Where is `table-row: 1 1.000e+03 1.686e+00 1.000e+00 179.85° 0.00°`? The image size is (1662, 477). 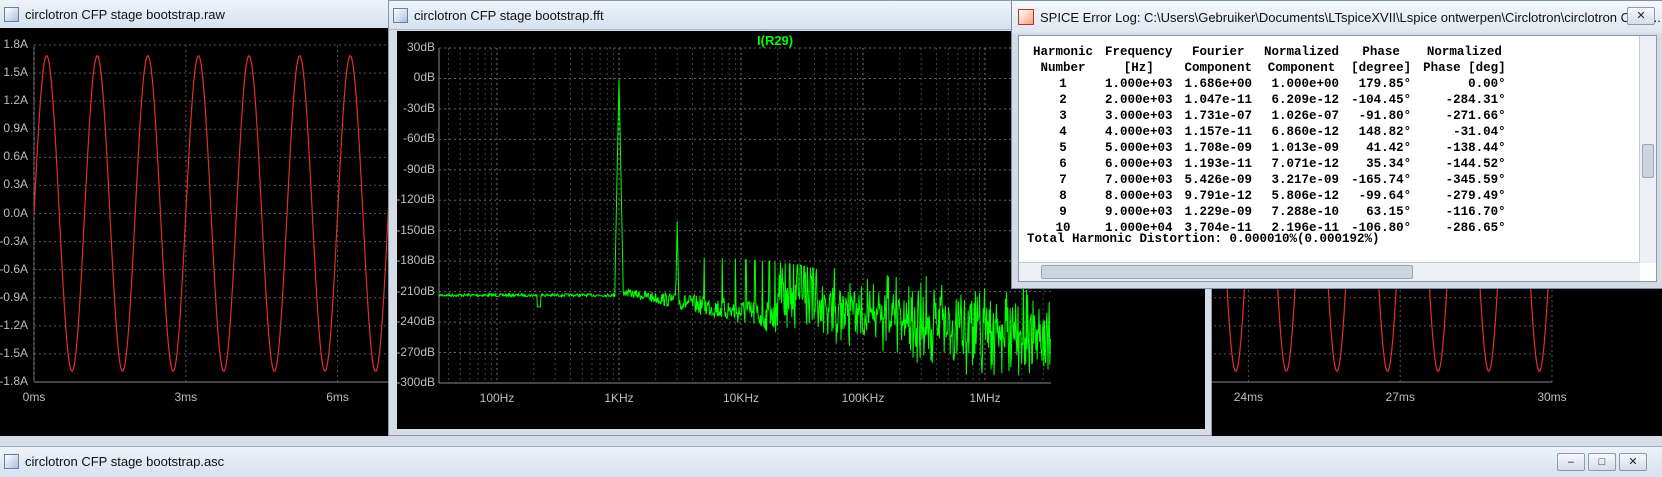
table-row: 1 1.000e+03 1.686e+00 1.000e+00 179.85° 0.00° is located at coordinates (1269, 84).